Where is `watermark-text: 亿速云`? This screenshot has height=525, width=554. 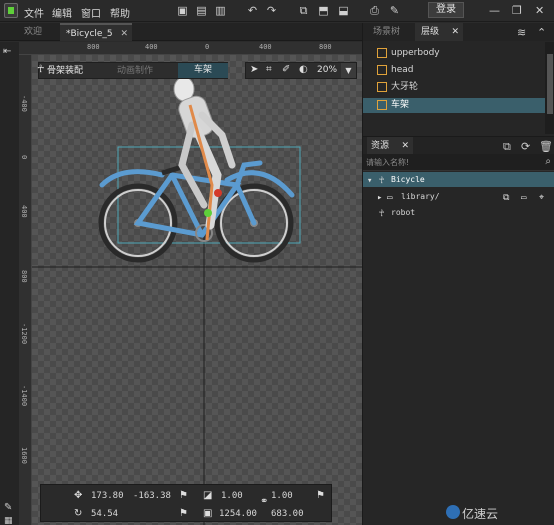 watermark-text: 亿速云 is located at coordinates (480, 514).